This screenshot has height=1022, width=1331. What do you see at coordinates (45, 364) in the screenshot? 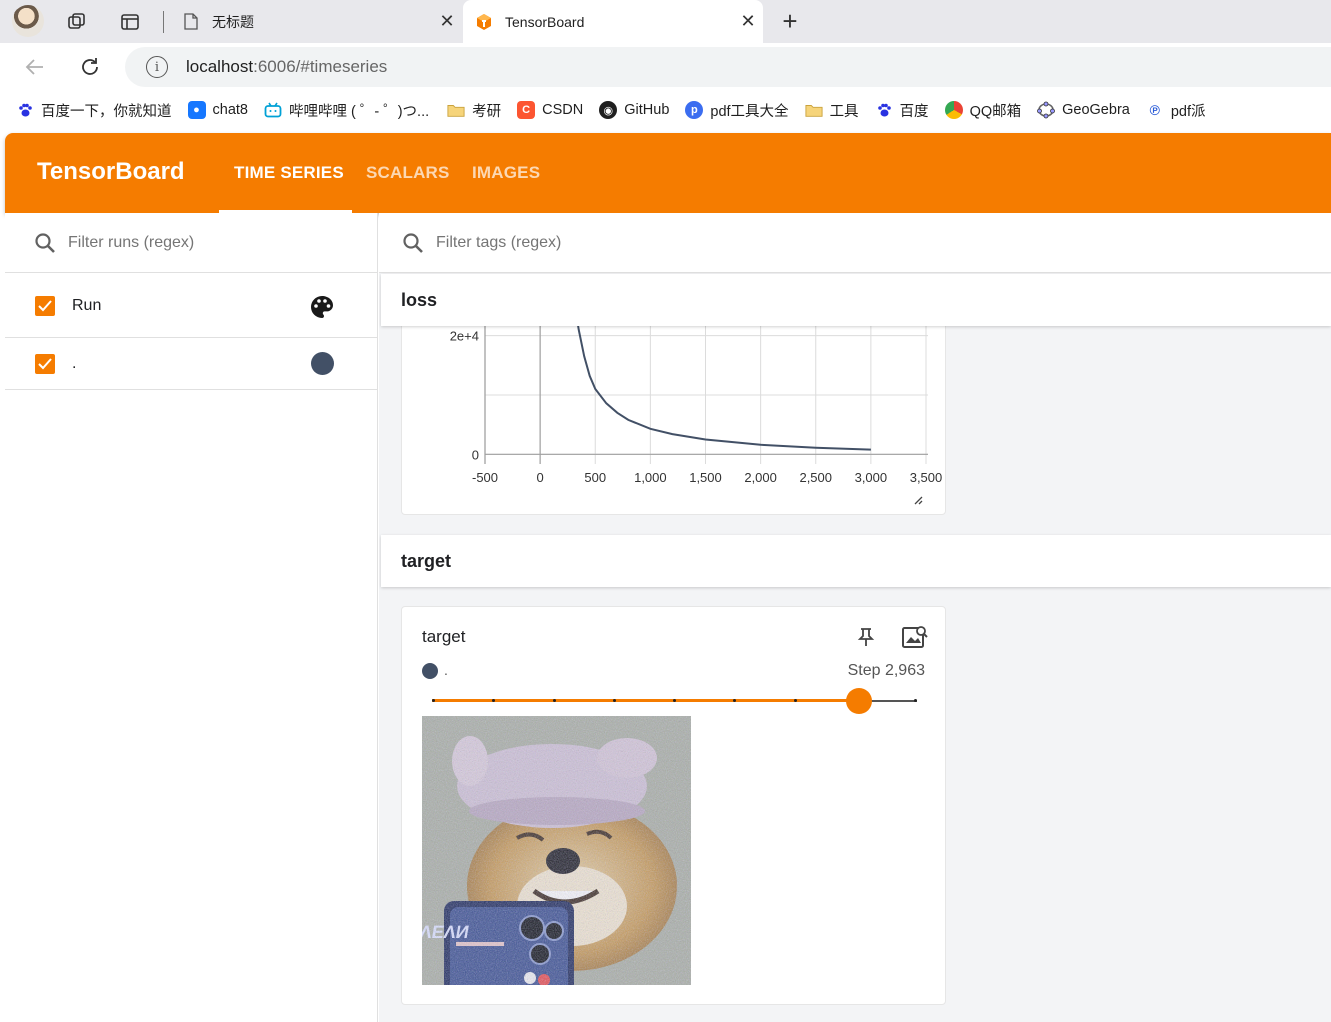
I see `run-checkbox` at bounding box center [45, 364].